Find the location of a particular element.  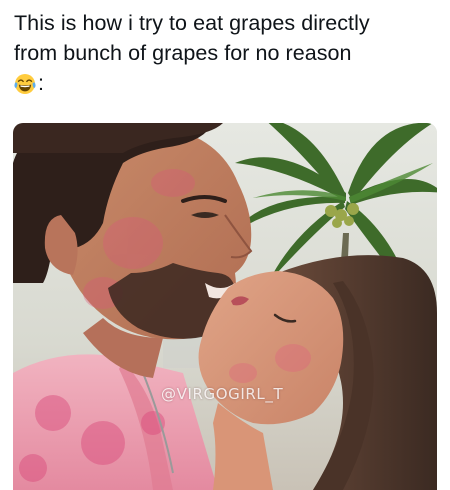

caption-line: from bunch of grapes for no reason is located at coordinates (183, 53).